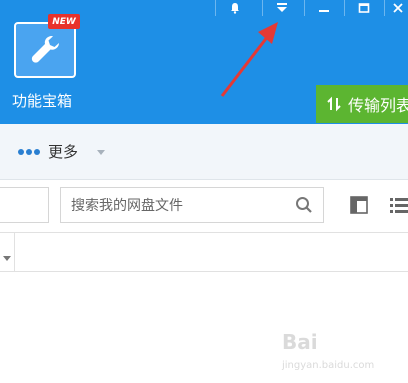  Describe the element at coordinates (14, 252) in the screenshot. I see `column-divider` at that location.